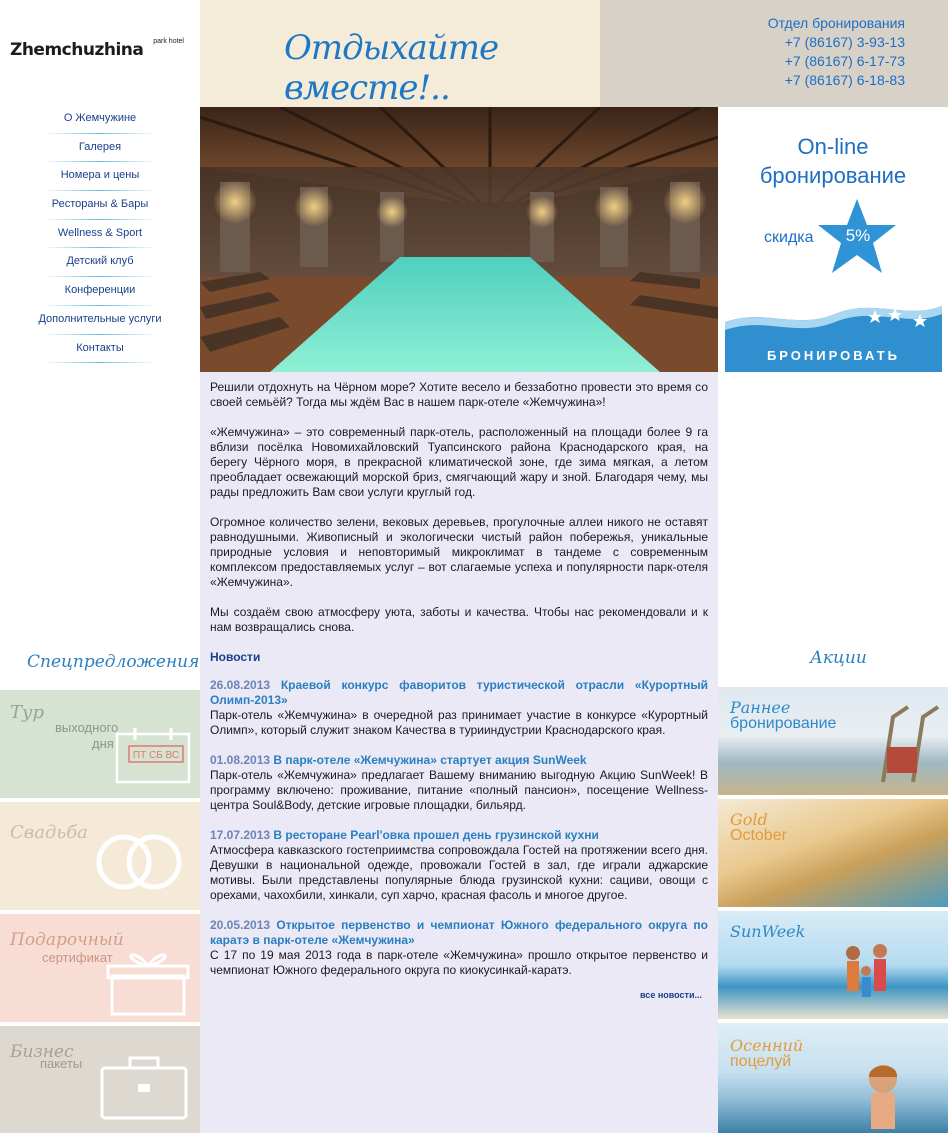 The width and height of the screenshot is (948, 1133). What do you see at coordinates (761, 1061) in the screenshot?
I see `promo-autumn-line2: поцелуй` at bounding box center [761, 1061].